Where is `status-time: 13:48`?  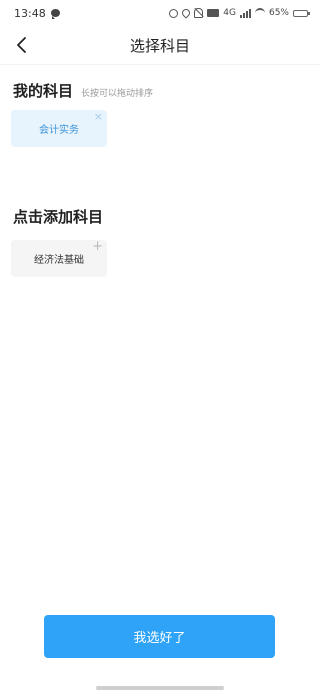 status-time: 13:48 is located at coordinates (30, 13).